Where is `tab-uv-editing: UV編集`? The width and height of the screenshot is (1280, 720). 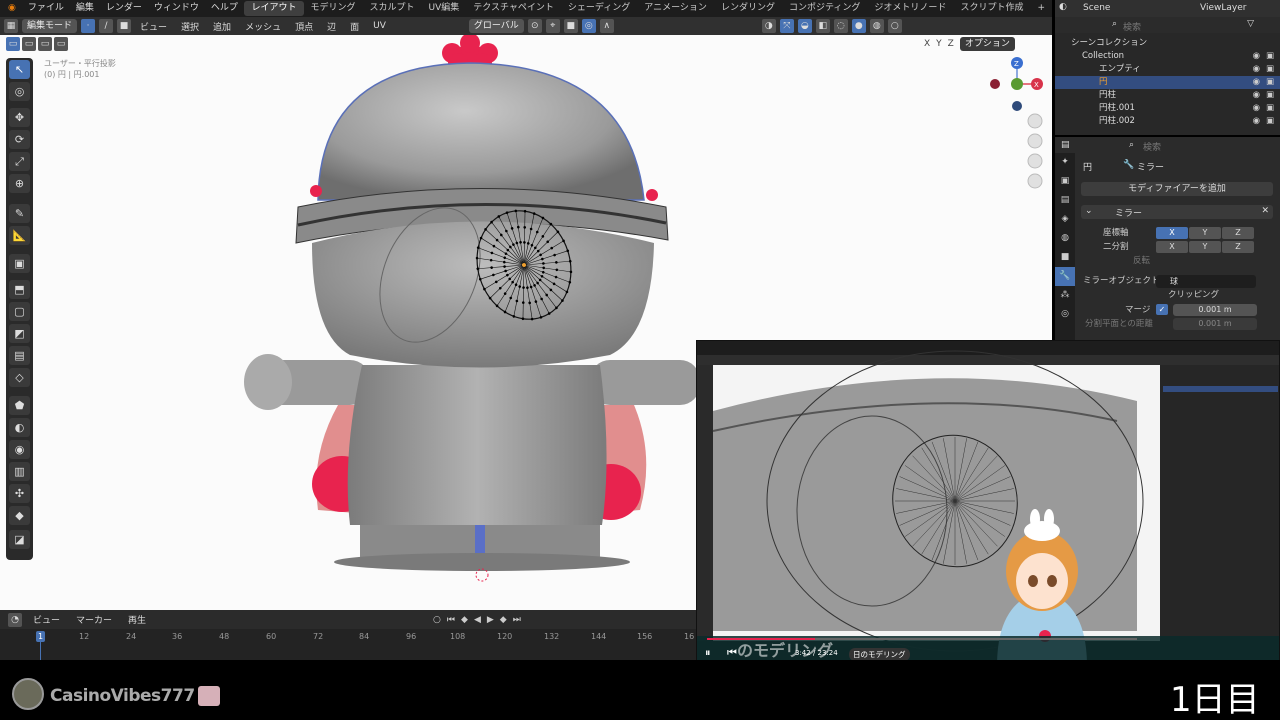
tab-uv-editing: UV編集 is located at coordinates (444, 8).